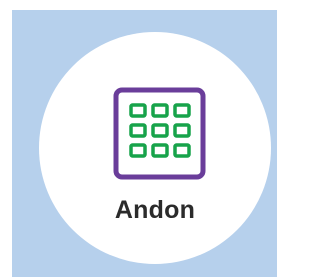 The image size is (320, 277). I want to click on andon-grid-icon, so click(159, 133).